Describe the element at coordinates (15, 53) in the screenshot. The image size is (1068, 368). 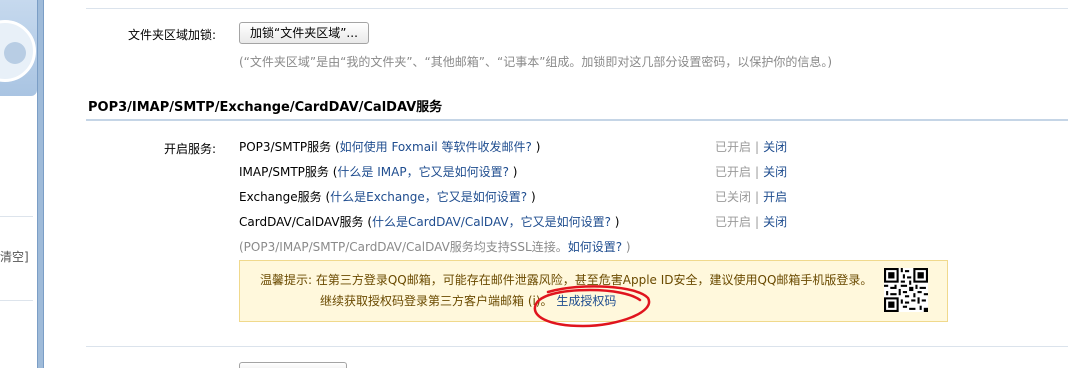
I see `avatar-icon` at that location.